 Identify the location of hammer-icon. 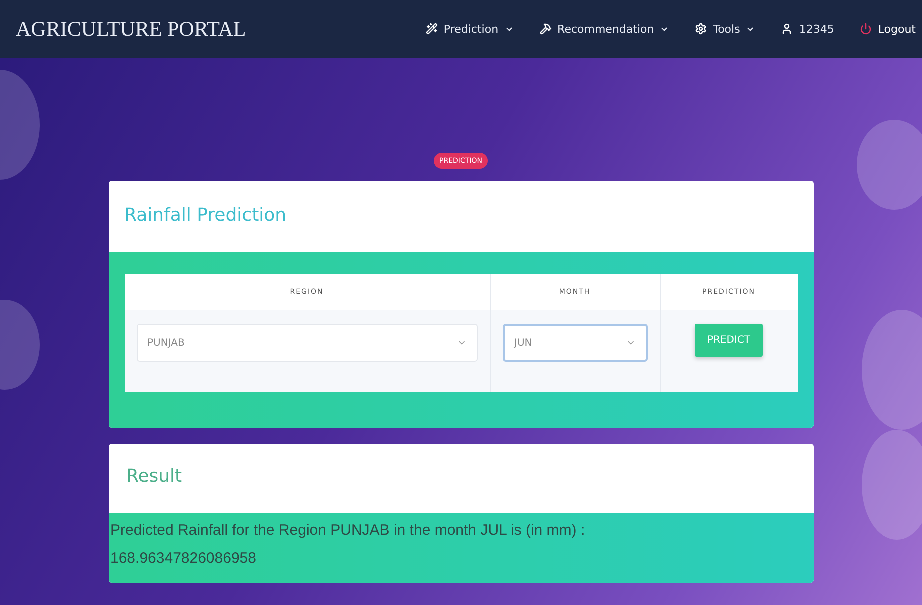
(546, 29).